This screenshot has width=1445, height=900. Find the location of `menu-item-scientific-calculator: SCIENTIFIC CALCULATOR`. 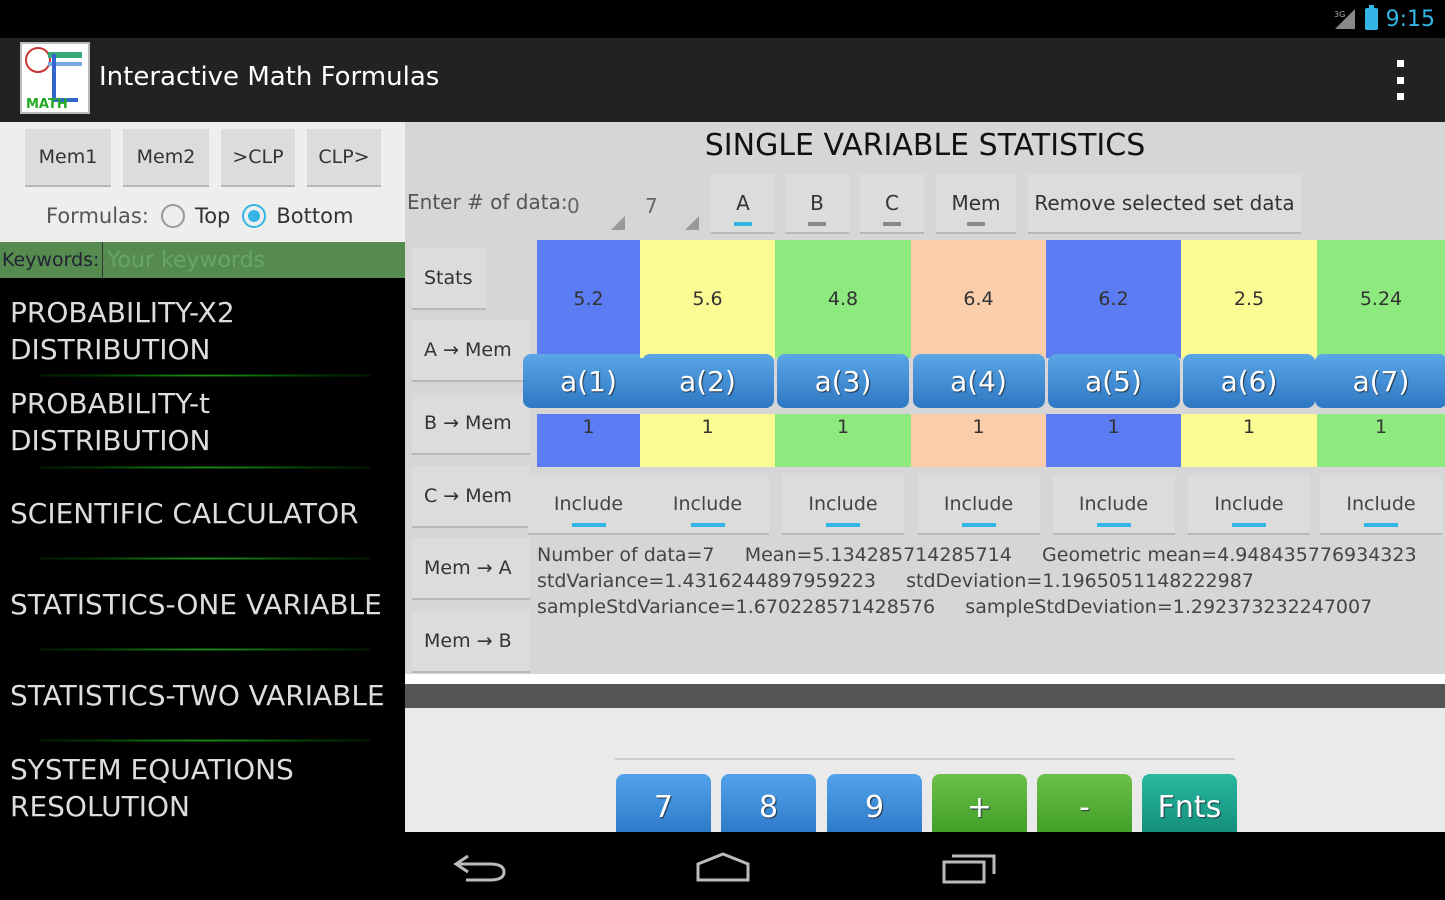

menu-item-scientific-calculator: SCIENTIFIC CALCULATOR is located at coordinates (184, 513).